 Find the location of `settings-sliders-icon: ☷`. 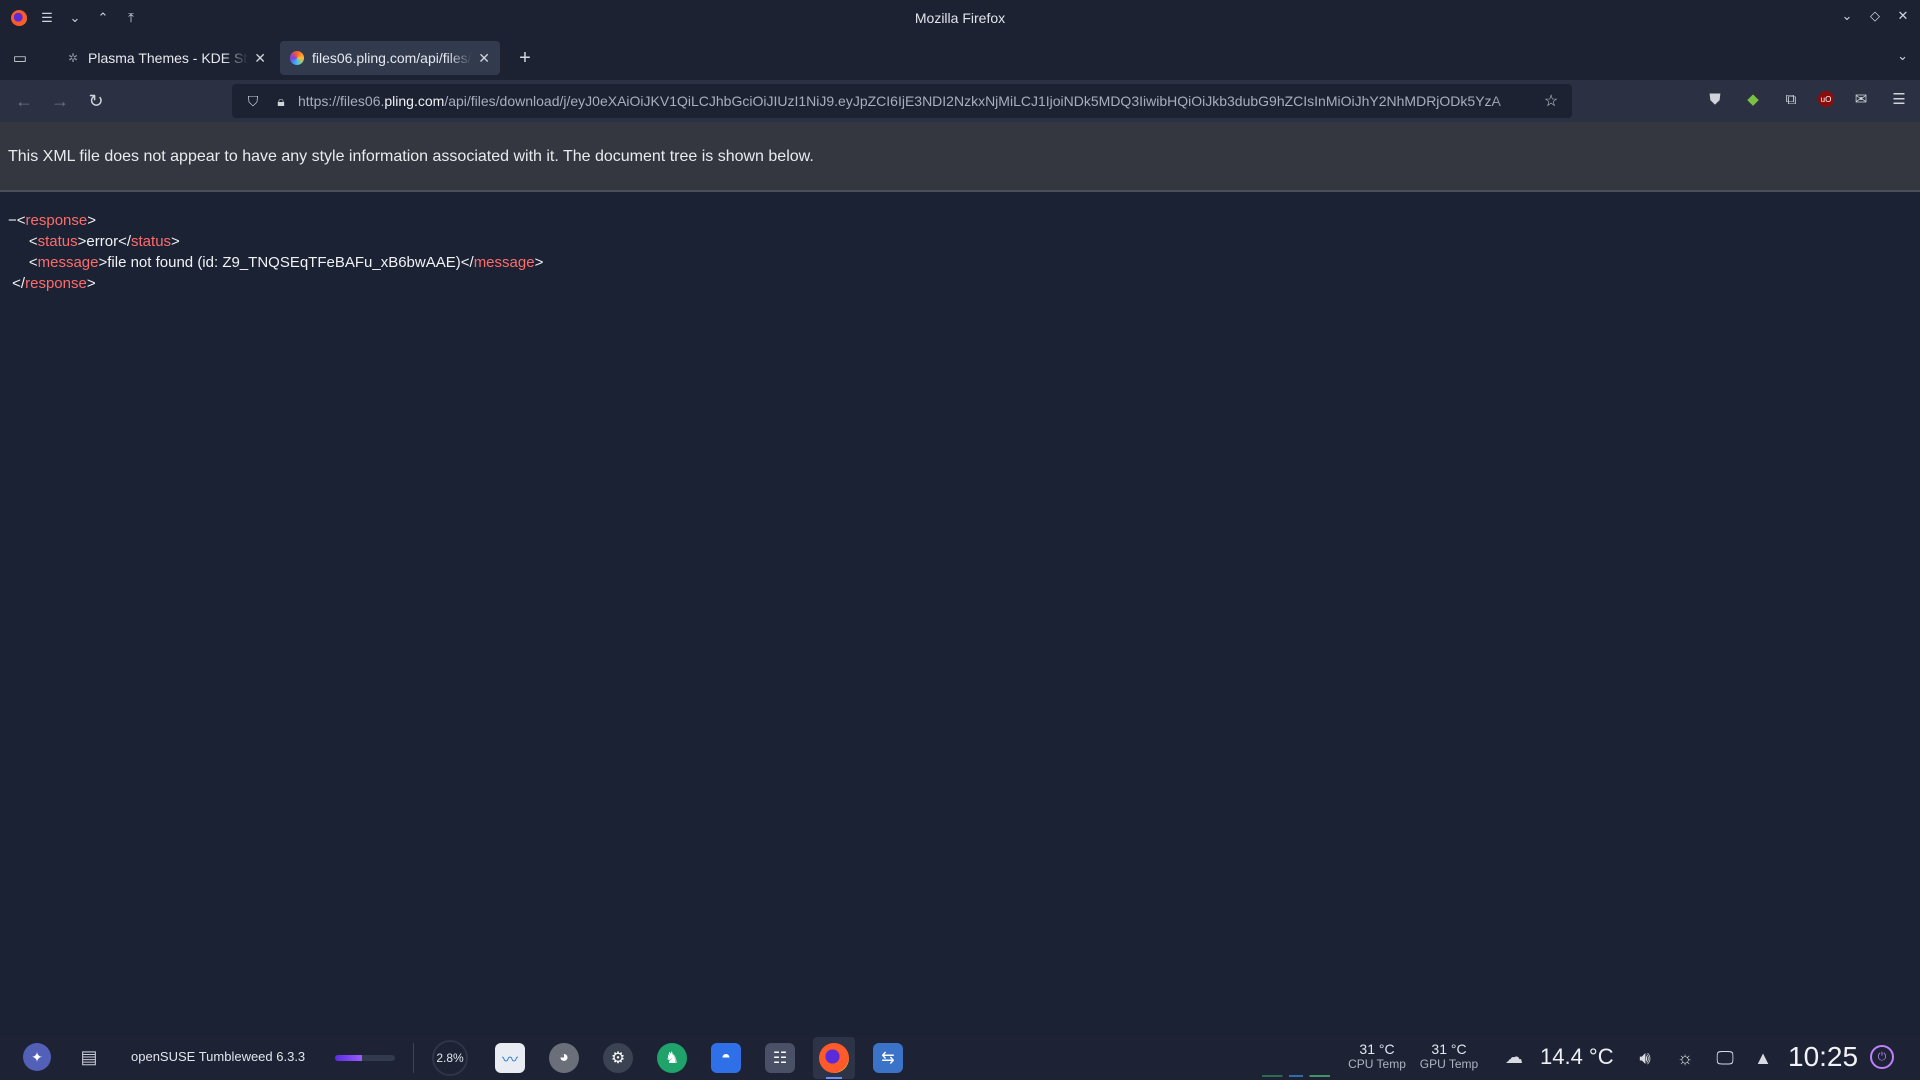

settings-sliders-icon: ☷ is located at coordinates (780, 1058).